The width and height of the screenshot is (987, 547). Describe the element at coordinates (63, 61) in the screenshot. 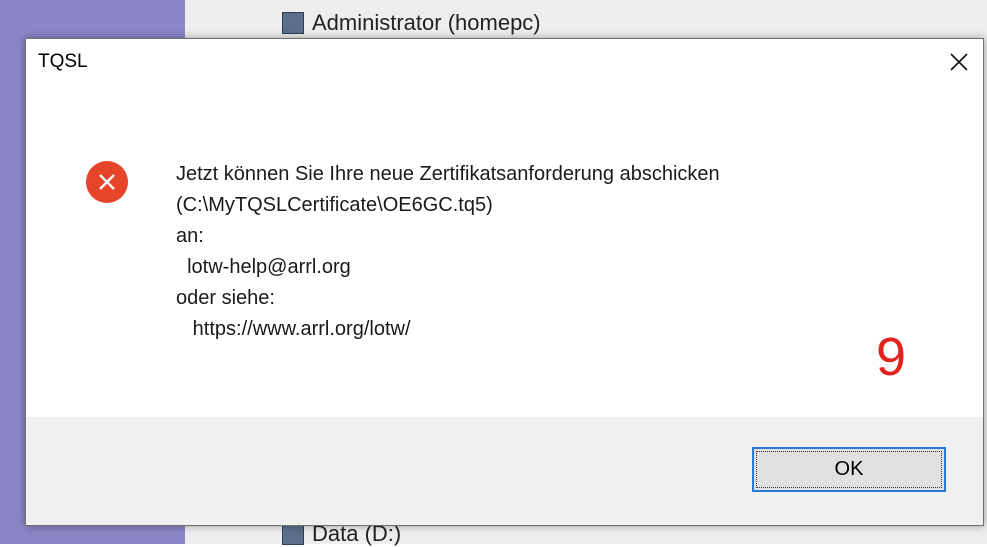

I see `dialog-title: TQSL` at that location.